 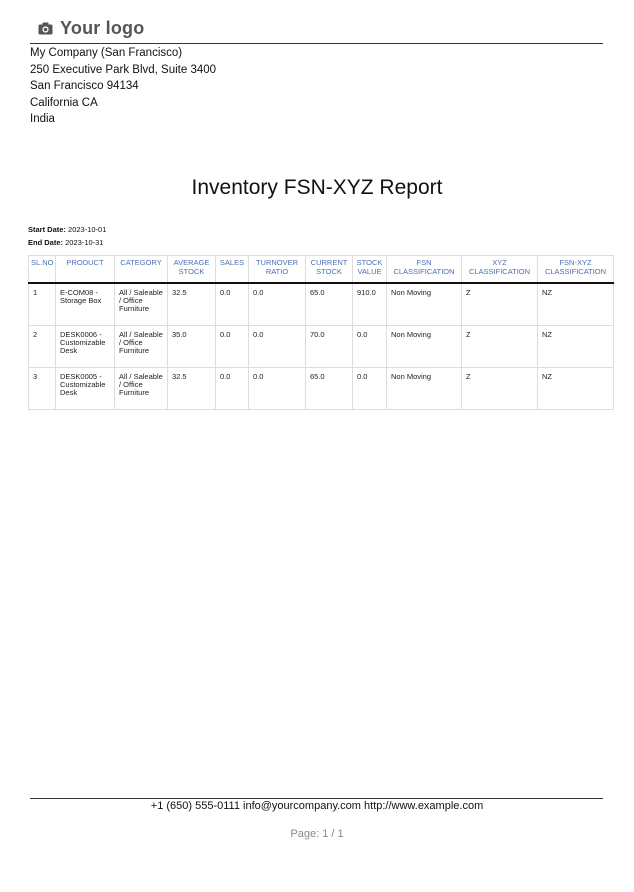 I want to click on col-header-product: PRODUCT, so click(x=85, y=269).